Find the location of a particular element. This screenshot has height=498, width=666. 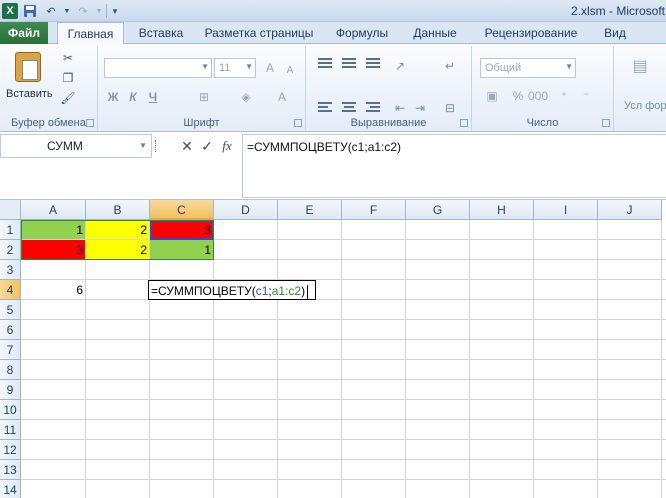

font-launcher-icon is located at coordinates (298, 123).